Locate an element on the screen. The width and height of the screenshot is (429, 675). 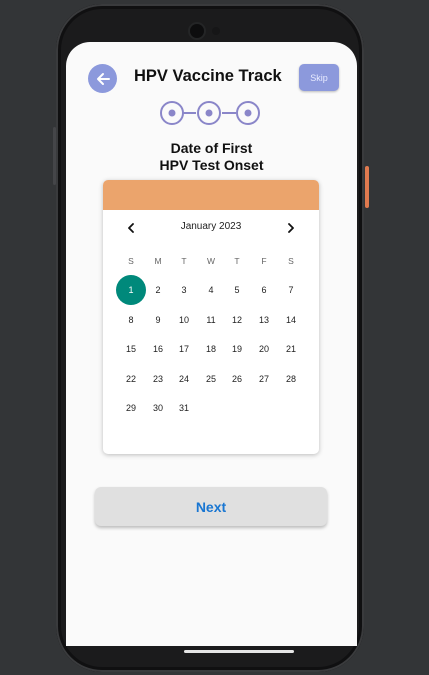
month-label: January 2023 is located at coordinates (211, 226).